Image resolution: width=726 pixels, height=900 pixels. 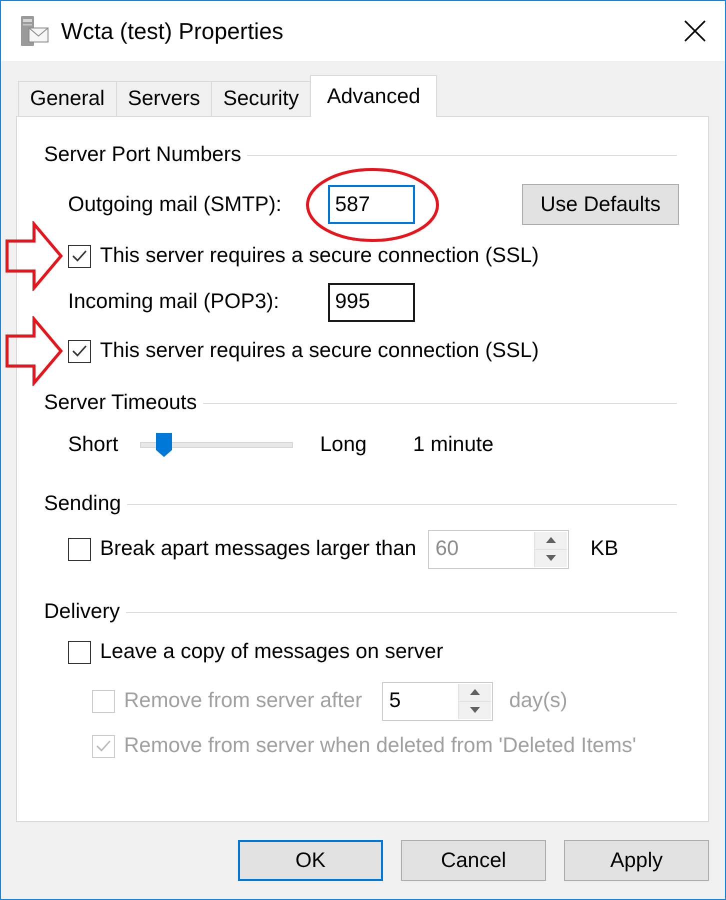 I want to click on slider-max-label: Long, so click(x=344, y=445).